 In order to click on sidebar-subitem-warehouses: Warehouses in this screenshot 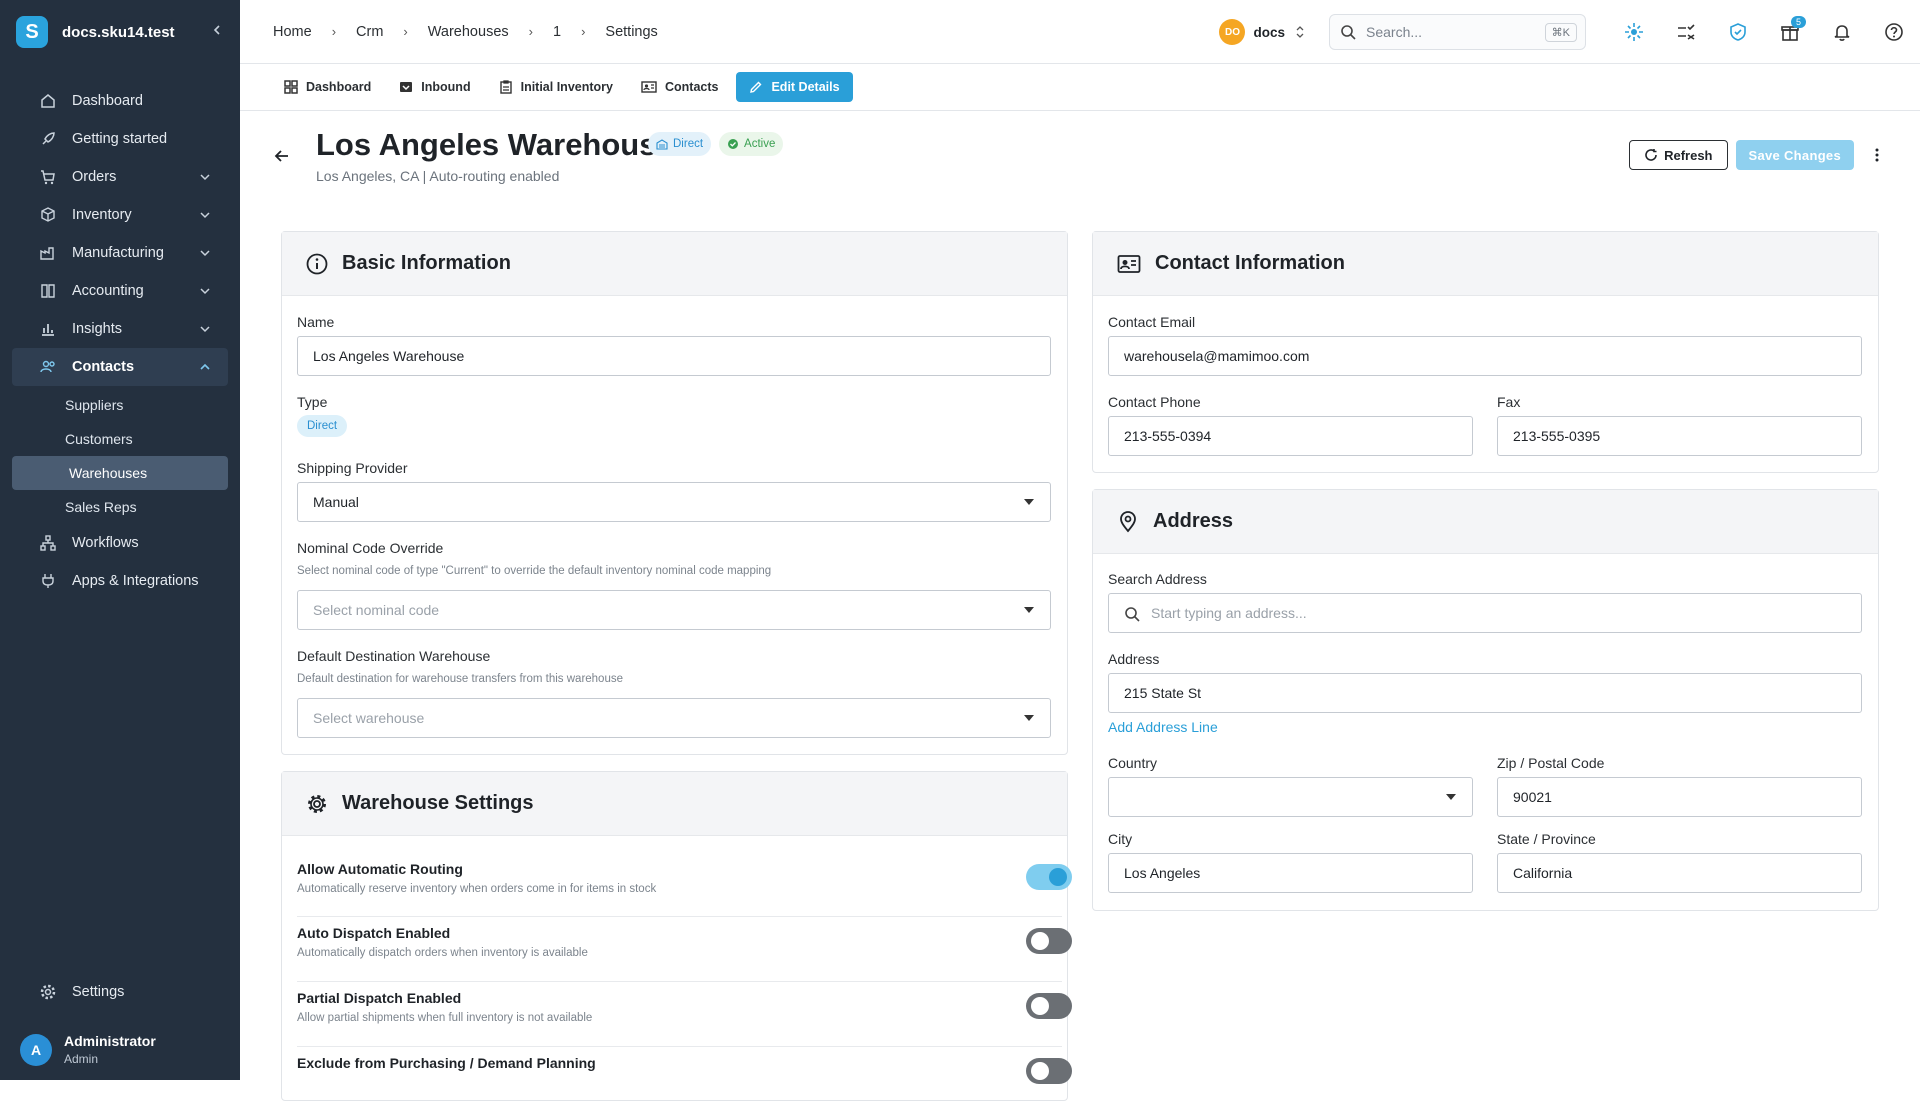, I will do `click(120, 473)`.